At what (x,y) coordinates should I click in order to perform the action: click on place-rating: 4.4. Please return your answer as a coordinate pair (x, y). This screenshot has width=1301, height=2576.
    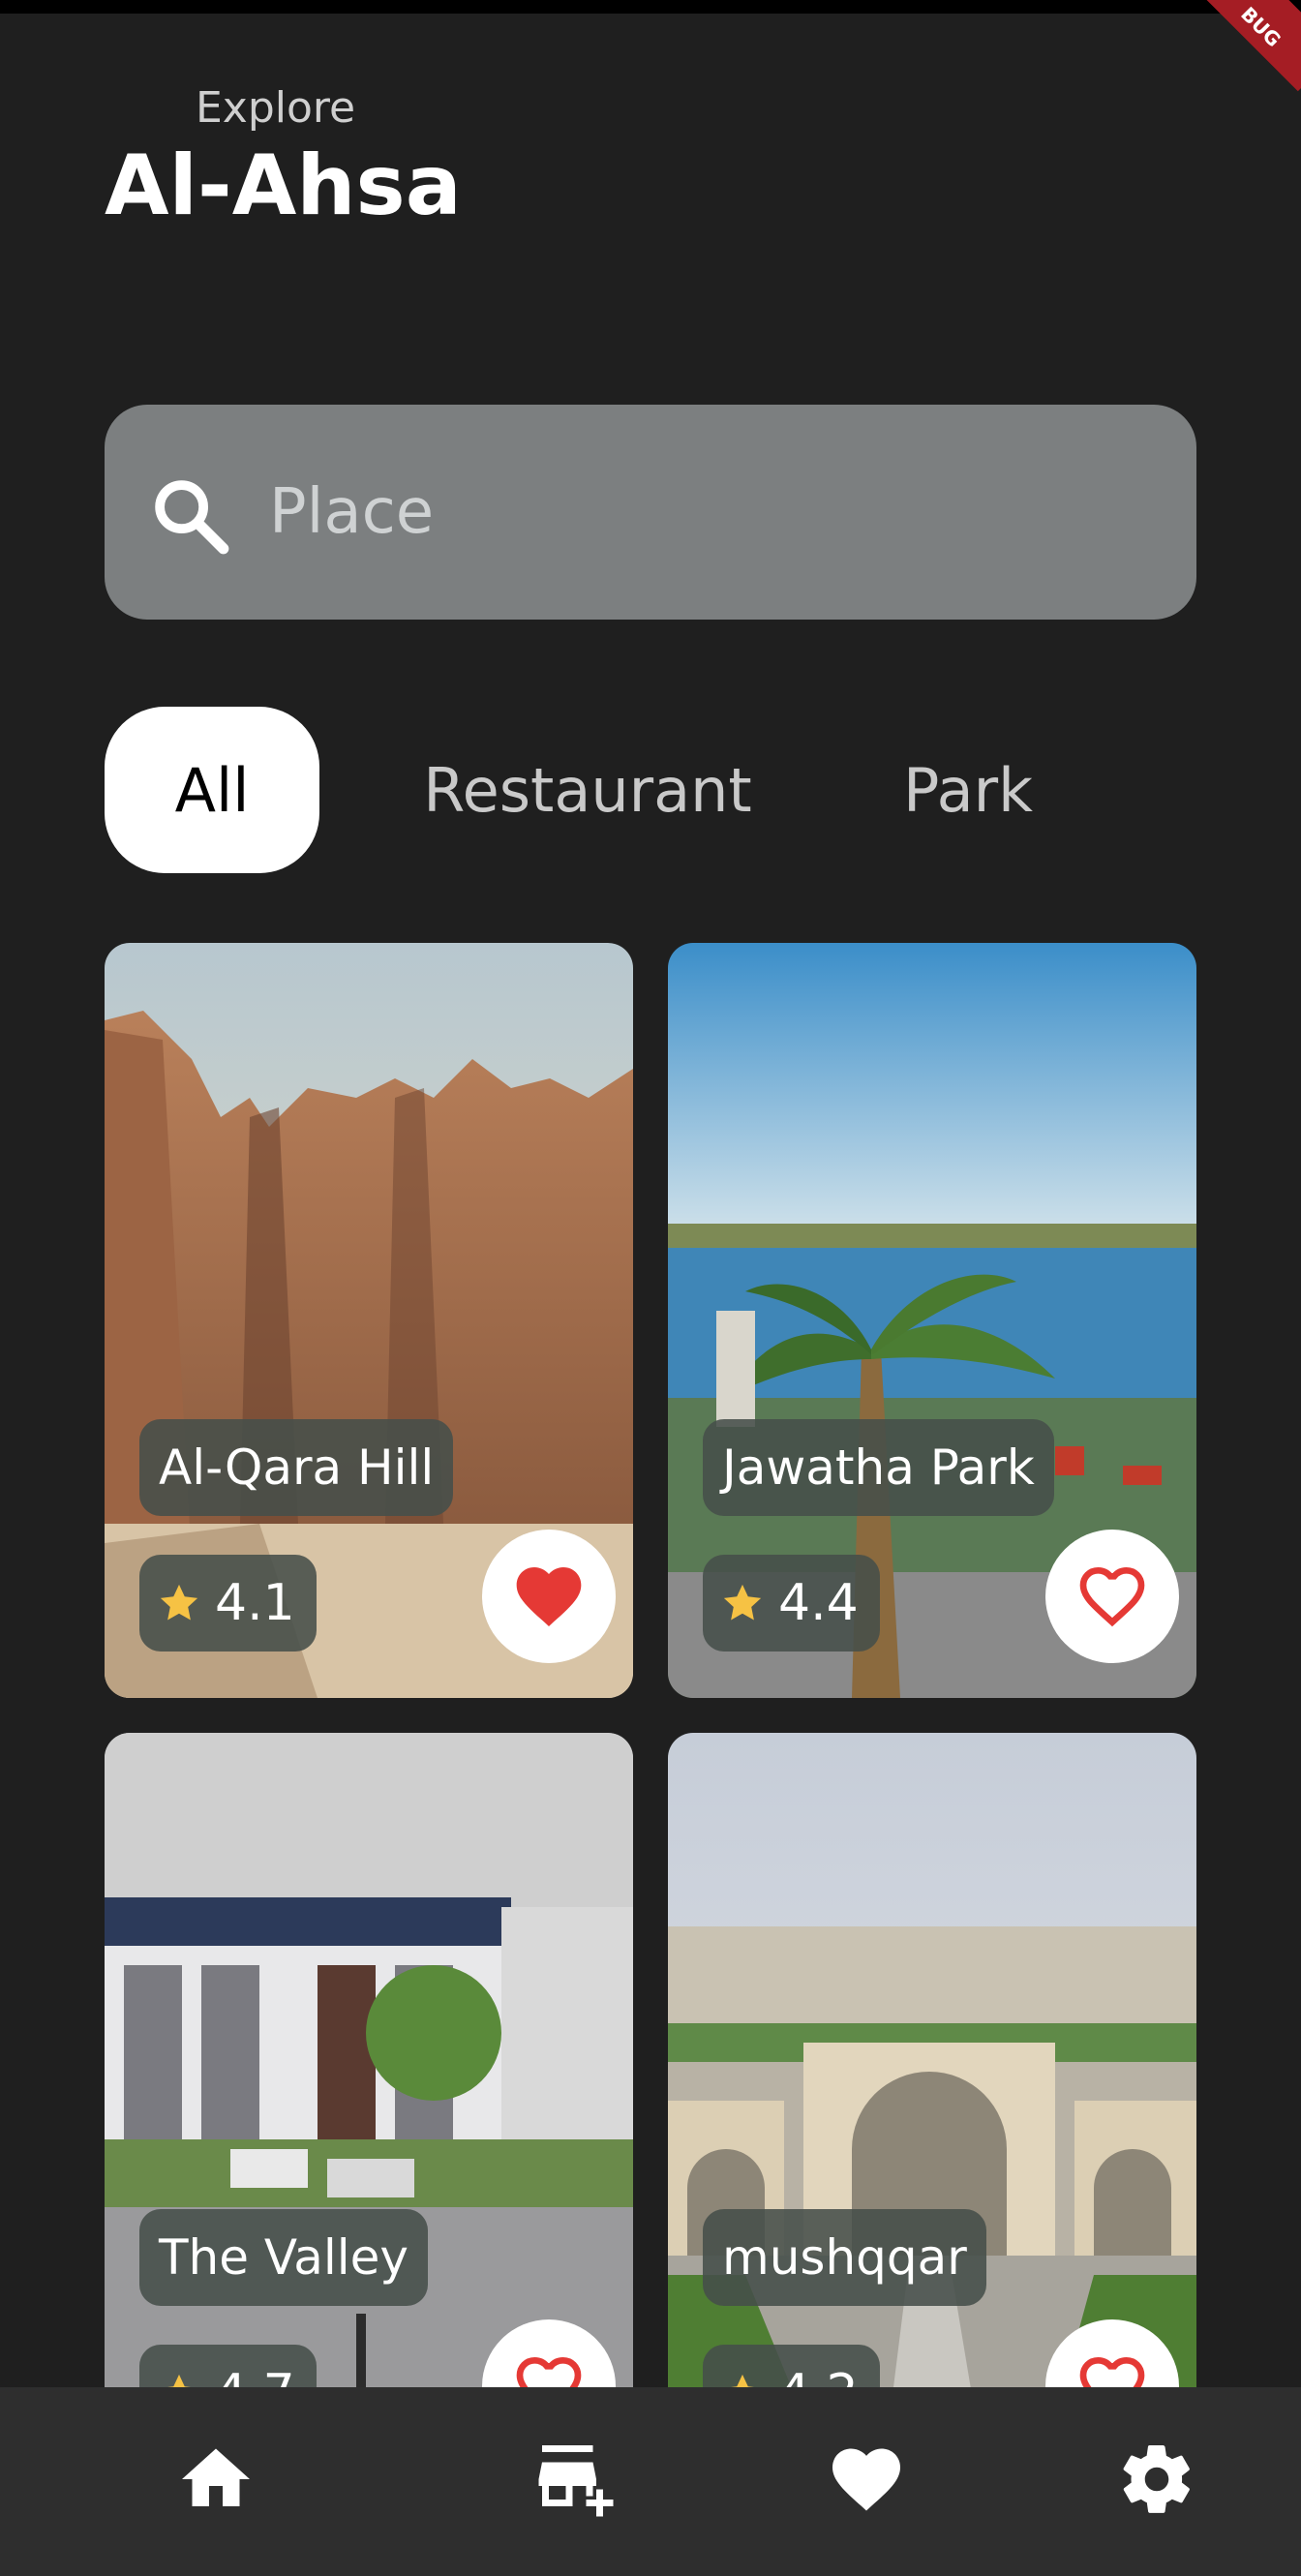
    Looking at the image, I should click on (791, 1603).